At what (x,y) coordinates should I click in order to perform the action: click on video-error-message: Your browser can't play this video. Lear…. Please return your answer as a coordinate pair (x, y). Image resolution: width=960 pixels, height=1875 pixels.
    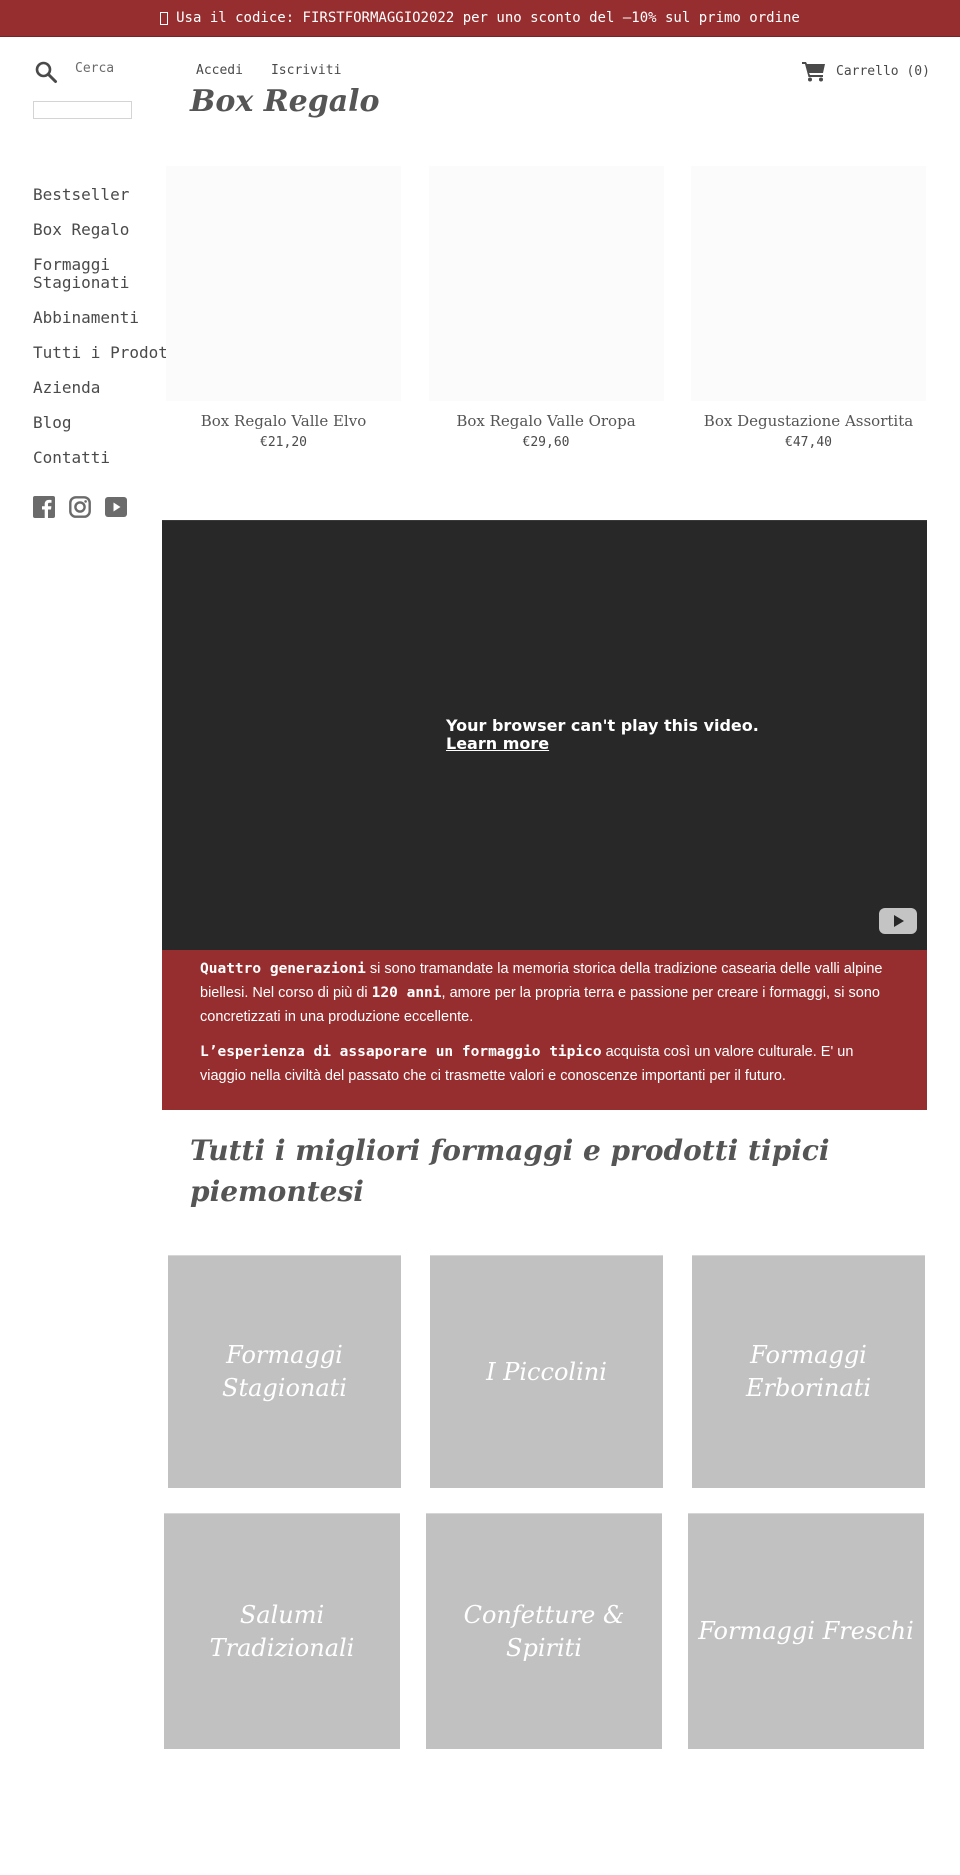
    Looking at the image, I should click on (602, 735).